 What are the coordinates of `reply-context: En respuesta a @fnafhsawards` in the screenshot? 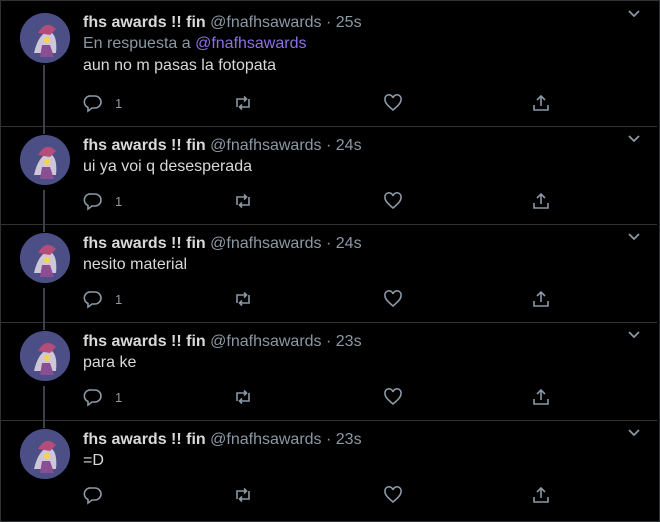 It's located at (365, 44).